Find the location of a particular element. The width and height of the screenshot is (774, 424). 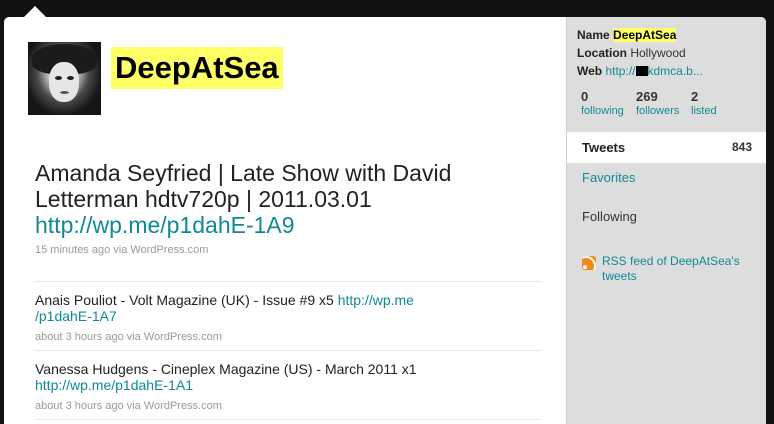

listed-count: 2 is located at coordinates (695, 96).